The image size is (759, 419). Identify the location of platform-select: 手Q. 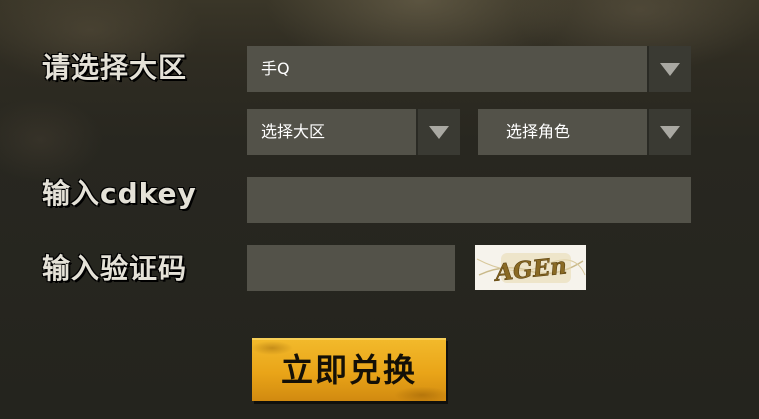
(469, 69).